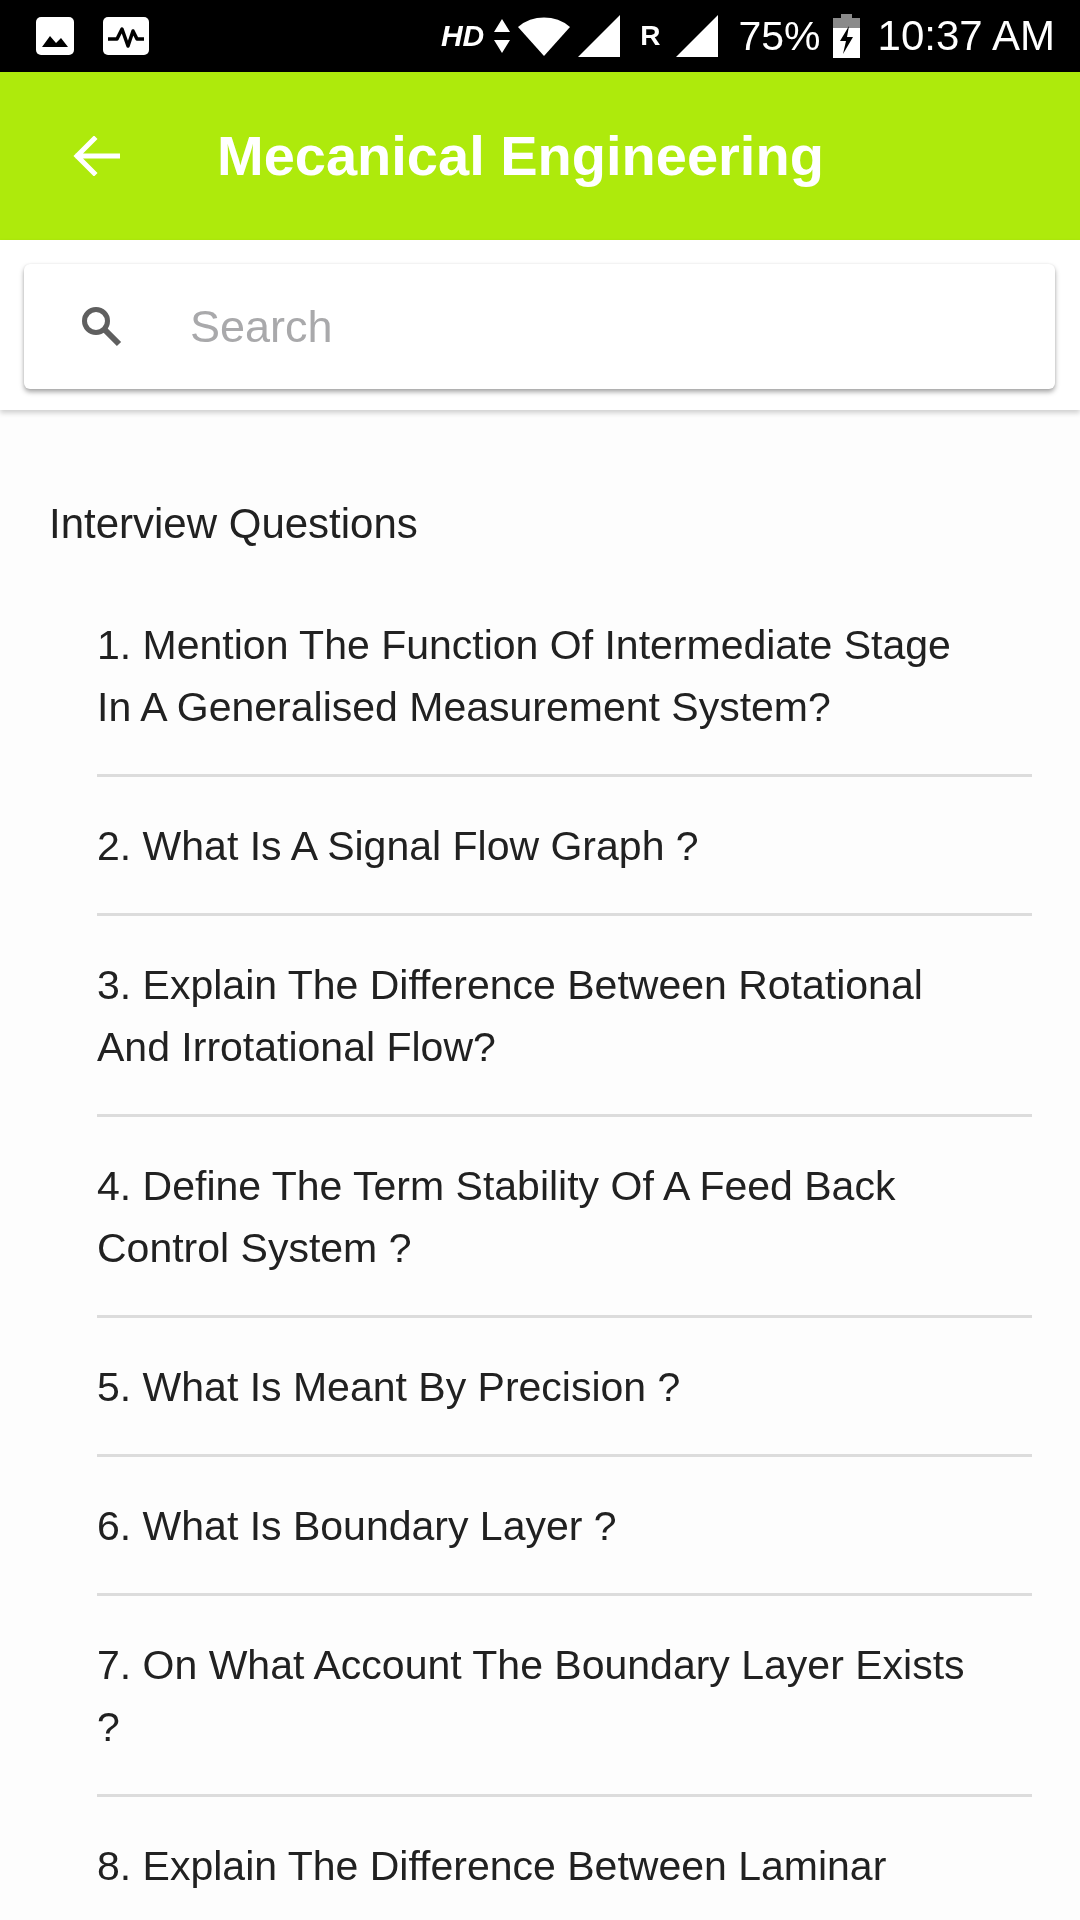  I want to click on picture-icon, so click(55, 36).